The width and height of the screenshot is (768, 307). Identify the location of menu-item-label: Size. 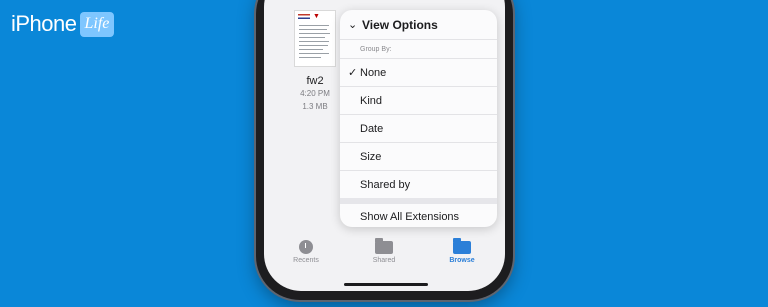
(371, 156).